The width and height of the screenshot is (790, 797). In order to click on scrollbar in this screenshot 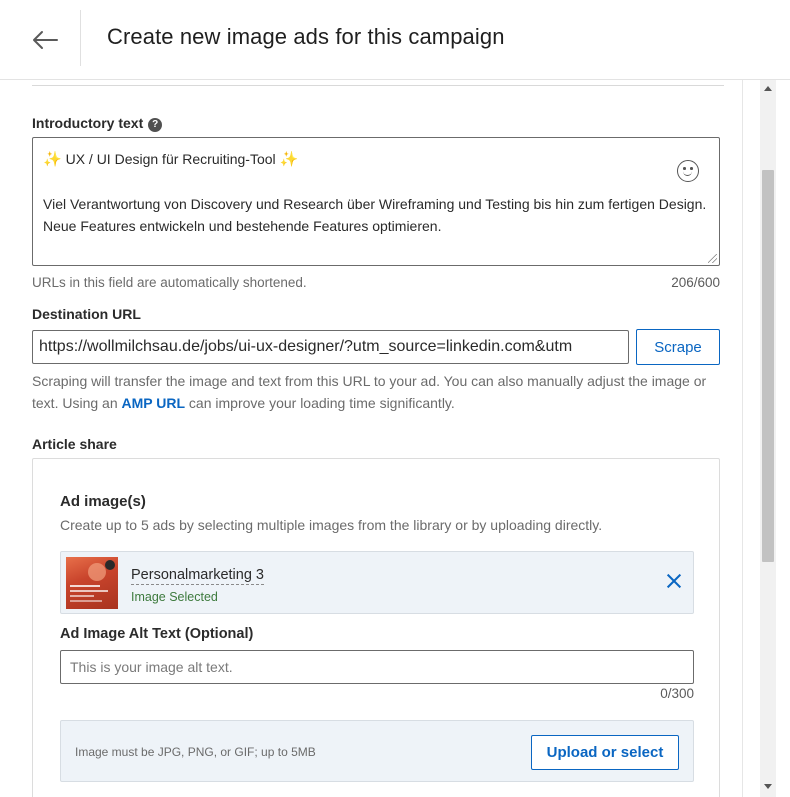, I will do `click(768, 438)`.